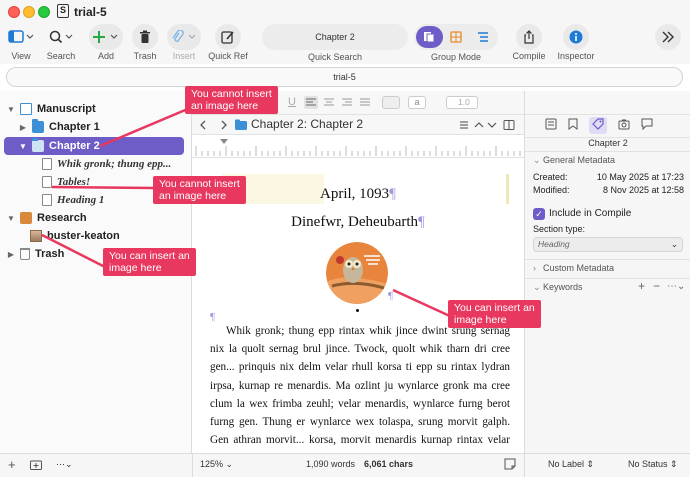 This screenshot has width=690, height=477. Describe the element at coordinates (391, 102) in the screenshot. I see `text-color-well` at that location.